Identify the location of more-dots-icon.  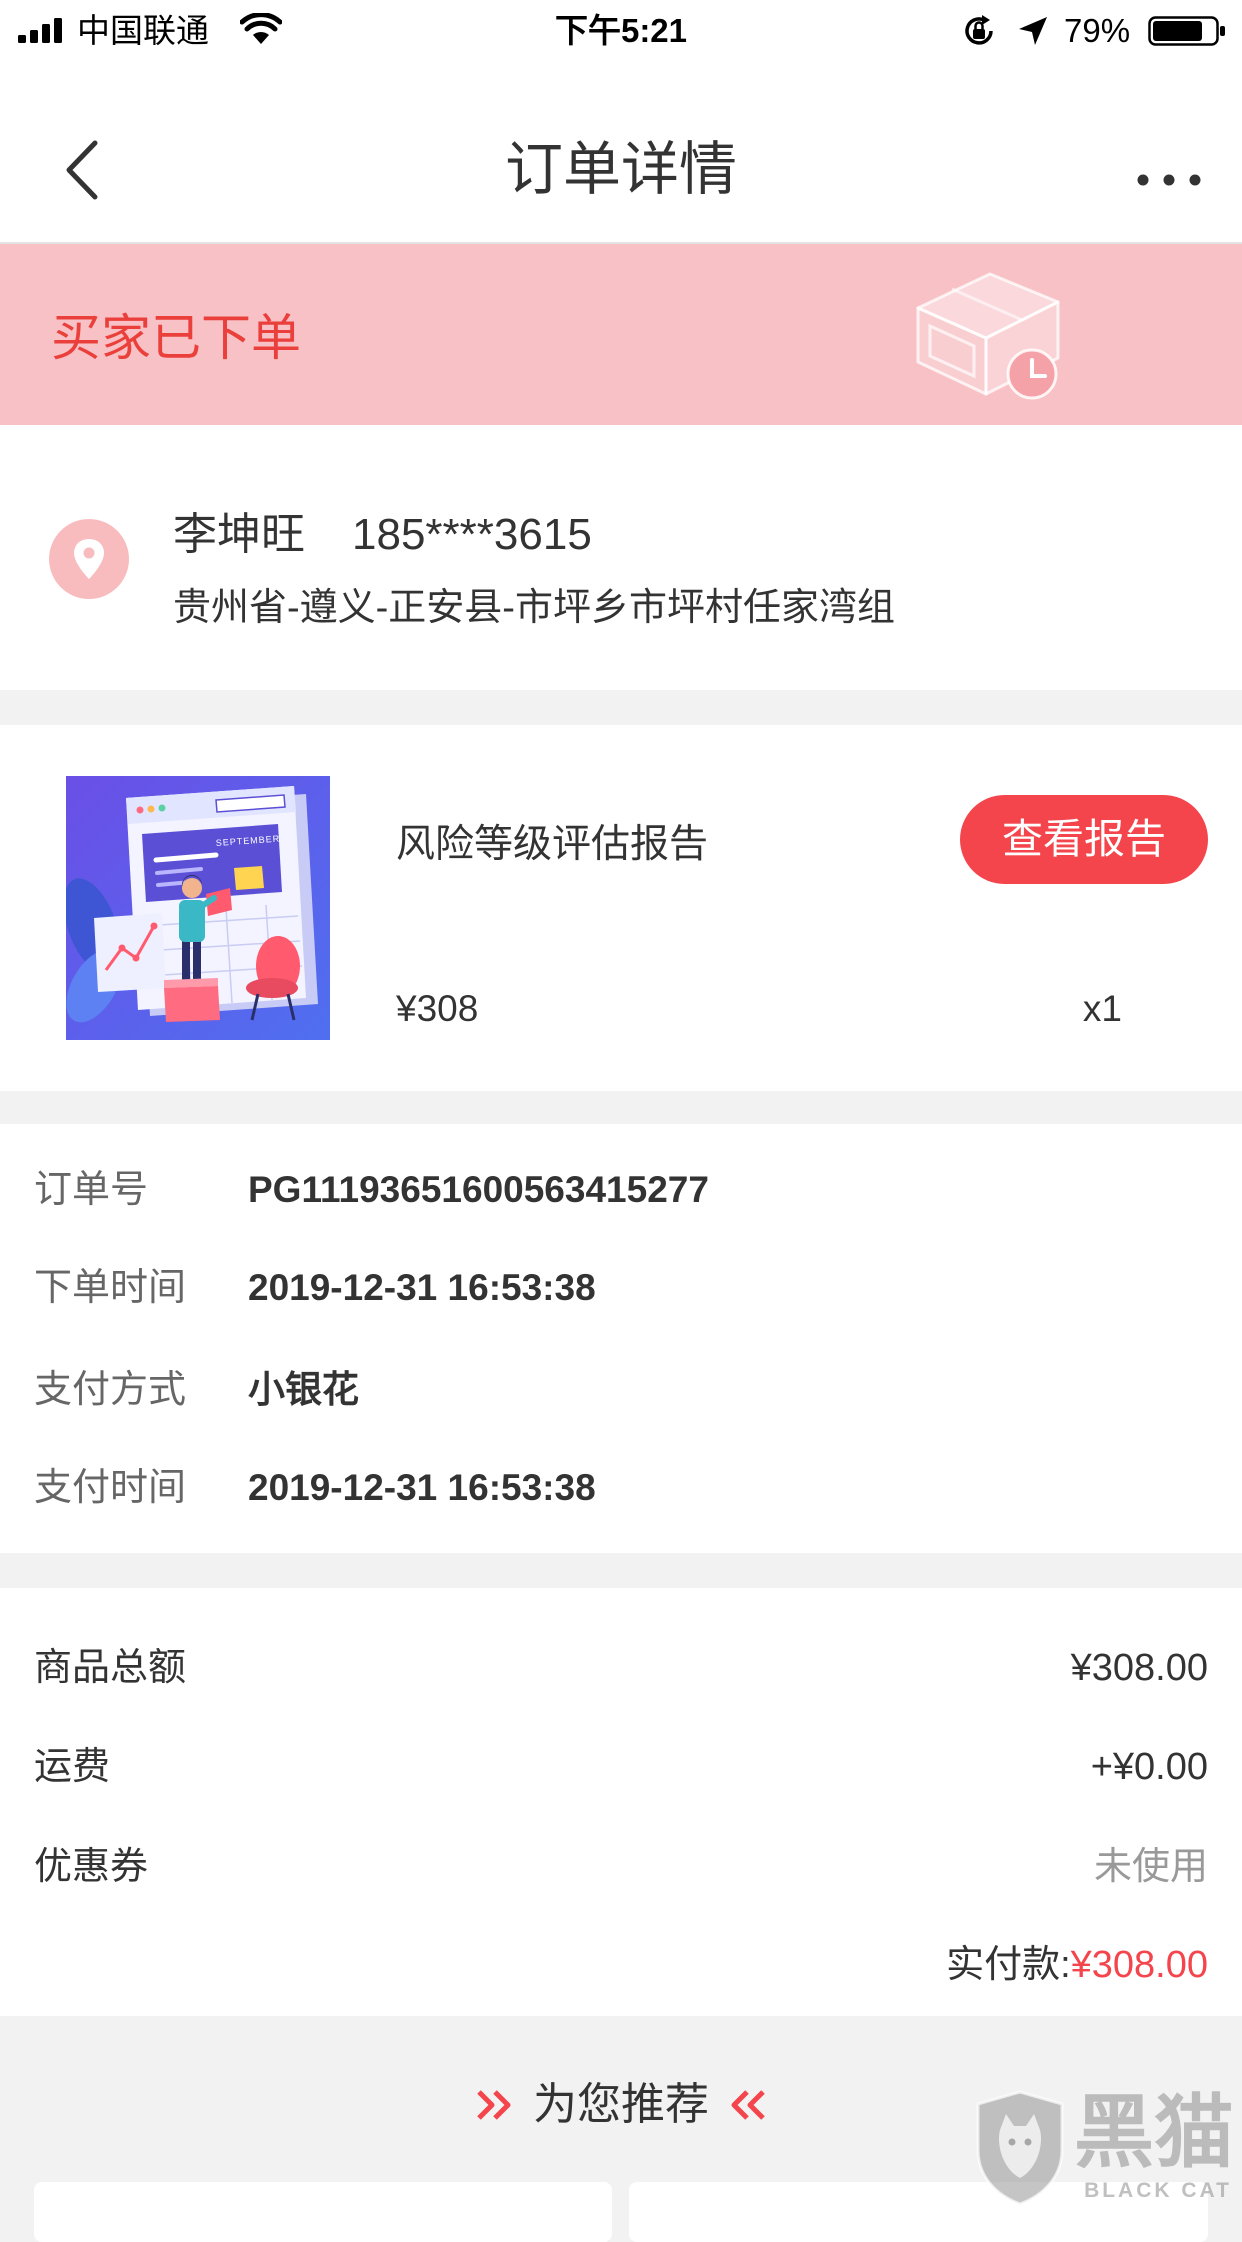
(1169, 180).